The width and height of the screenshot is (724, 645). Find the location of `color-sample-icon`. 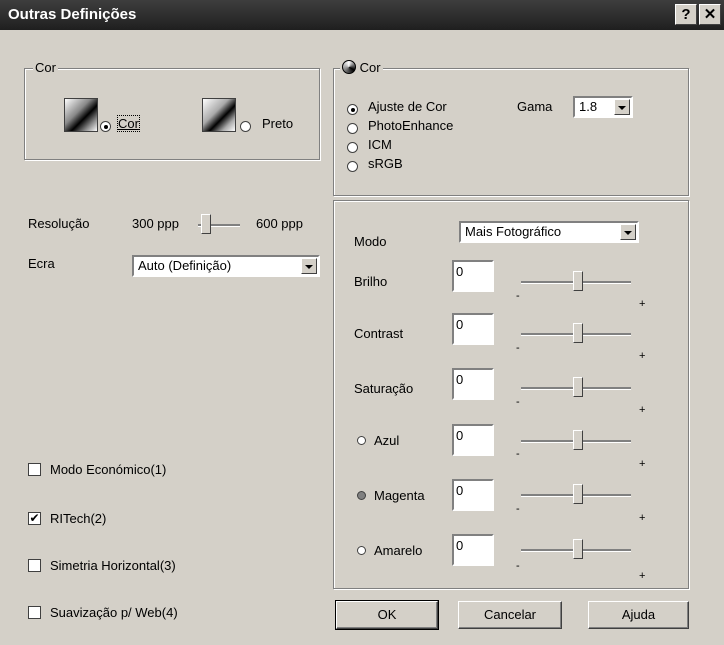

color-sample-icon is located at coordinates (81, 115).